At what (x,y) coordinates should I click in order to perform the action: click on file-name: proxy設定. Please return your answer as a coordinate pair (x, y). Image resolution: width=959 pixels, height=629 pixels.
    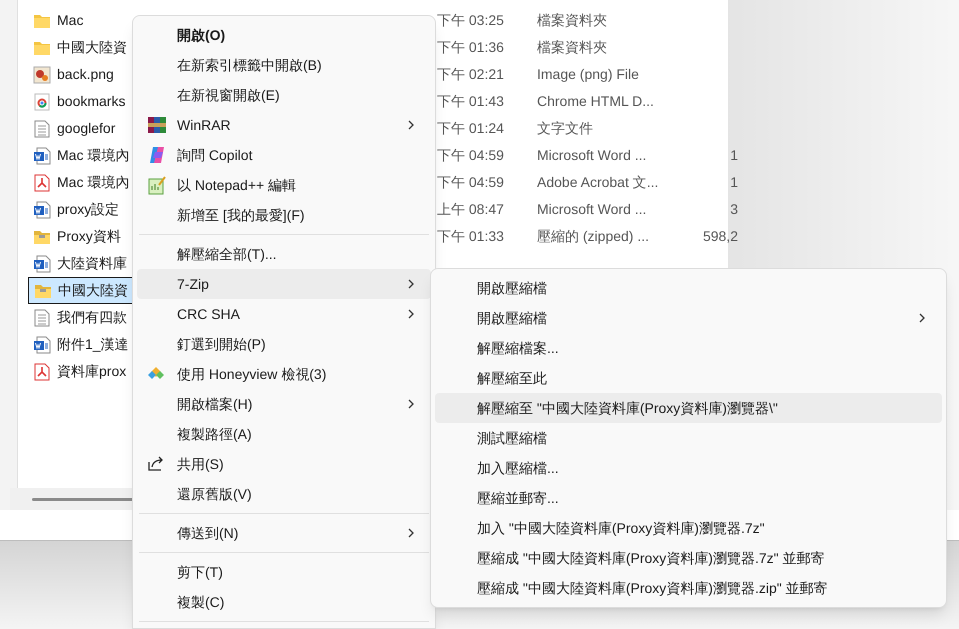
    Looking at the image, I should click on (88, 209).